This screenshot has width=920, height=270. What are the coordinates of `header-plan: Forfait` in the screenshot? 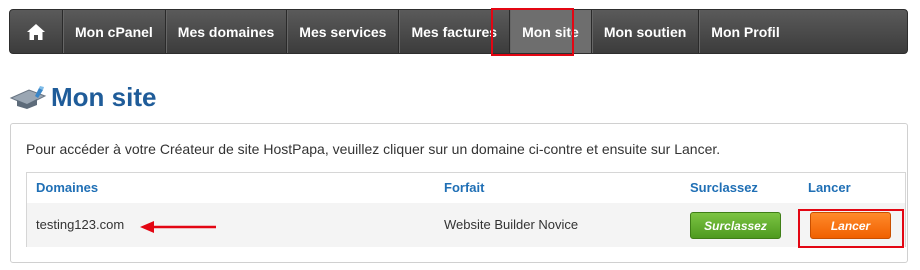 It's located at (464, 187).